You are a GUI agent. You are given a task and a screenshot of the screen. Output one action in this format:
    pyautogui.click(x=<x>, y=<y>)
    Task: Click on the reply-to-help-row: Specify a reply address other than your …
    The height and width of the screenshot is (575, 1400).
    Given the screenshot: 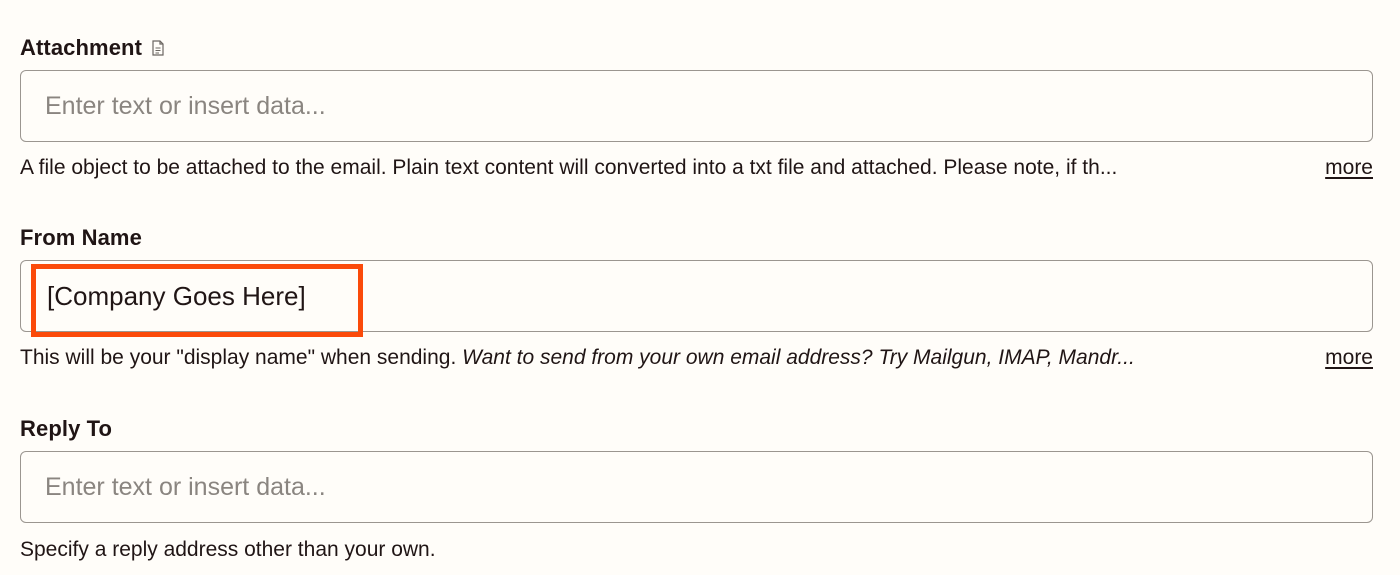 What is the action you would take?
    pyautogui.click(x=697, y=550)
    